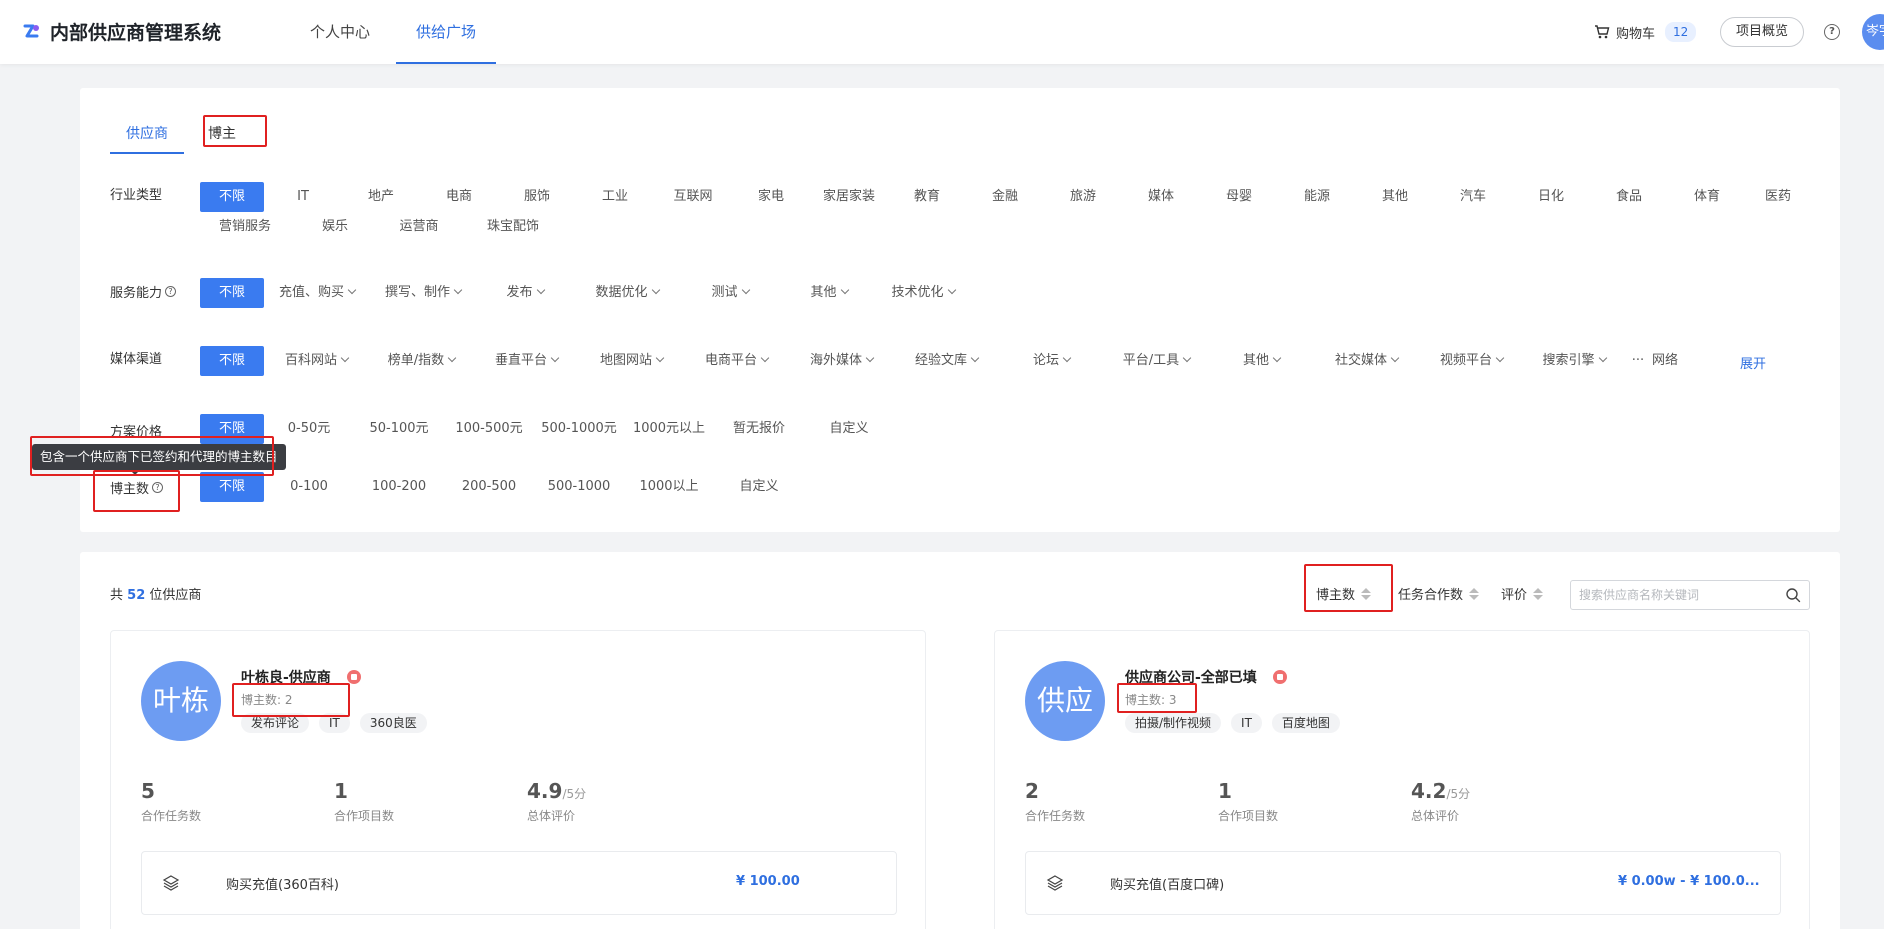  What do you see at coordinates (489, 487) in the screenshot?
I see `blogger-option: 200-500` at bounding box center [489, 487].